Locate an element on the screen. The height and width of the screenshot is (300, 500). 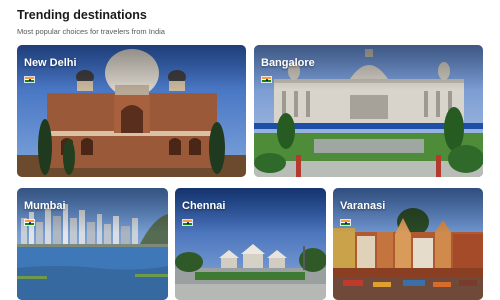
destination-name: New Delhi is located at coordinates (50, 63).